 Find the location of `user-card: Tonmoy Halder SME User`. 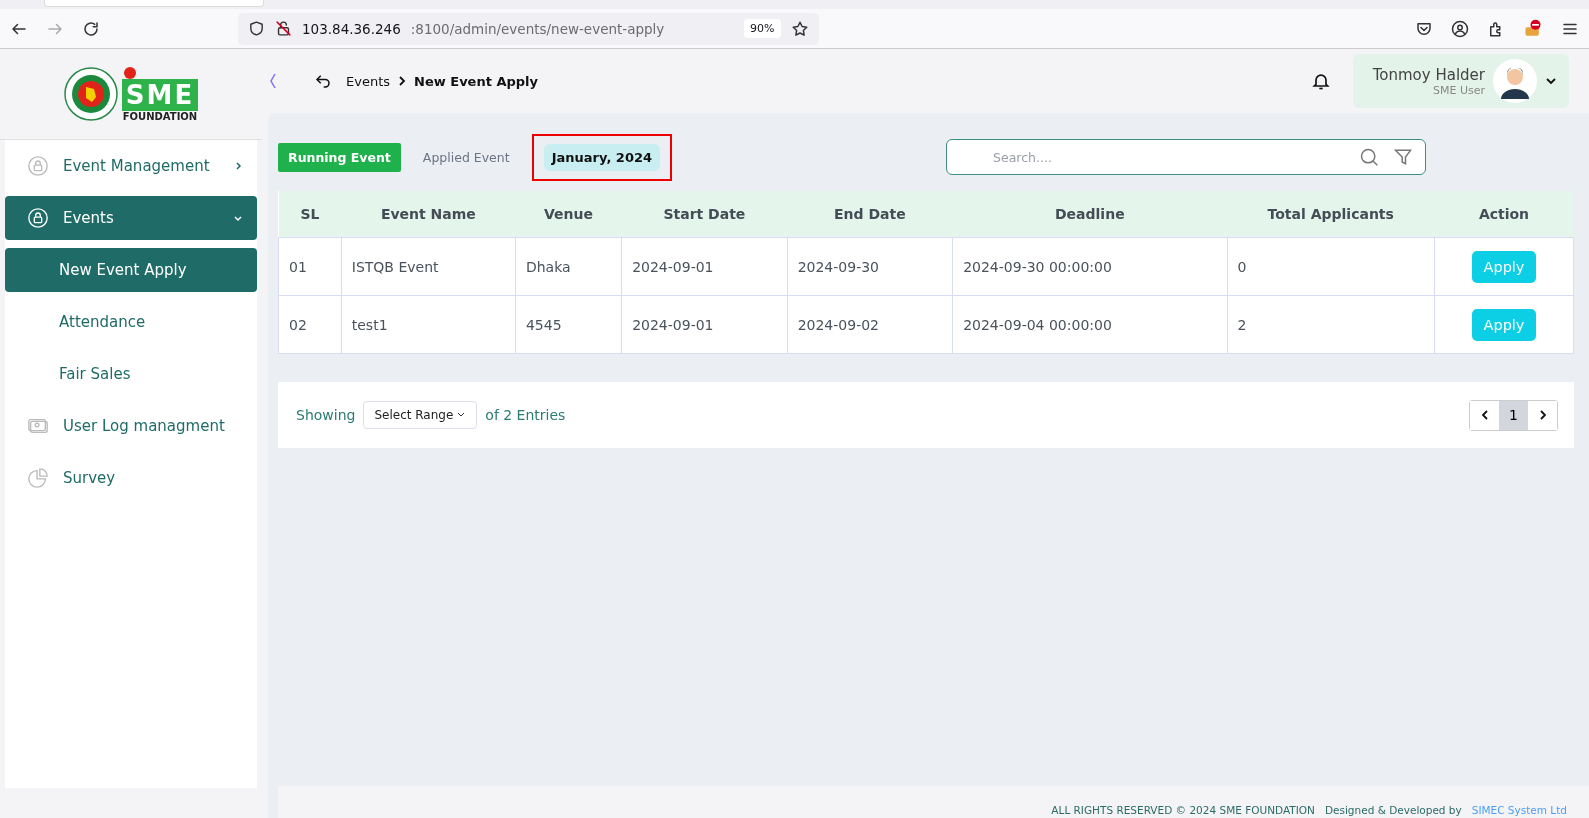

user-card: Tonmoy Halder SME User is located at coordinates (1460, 81).